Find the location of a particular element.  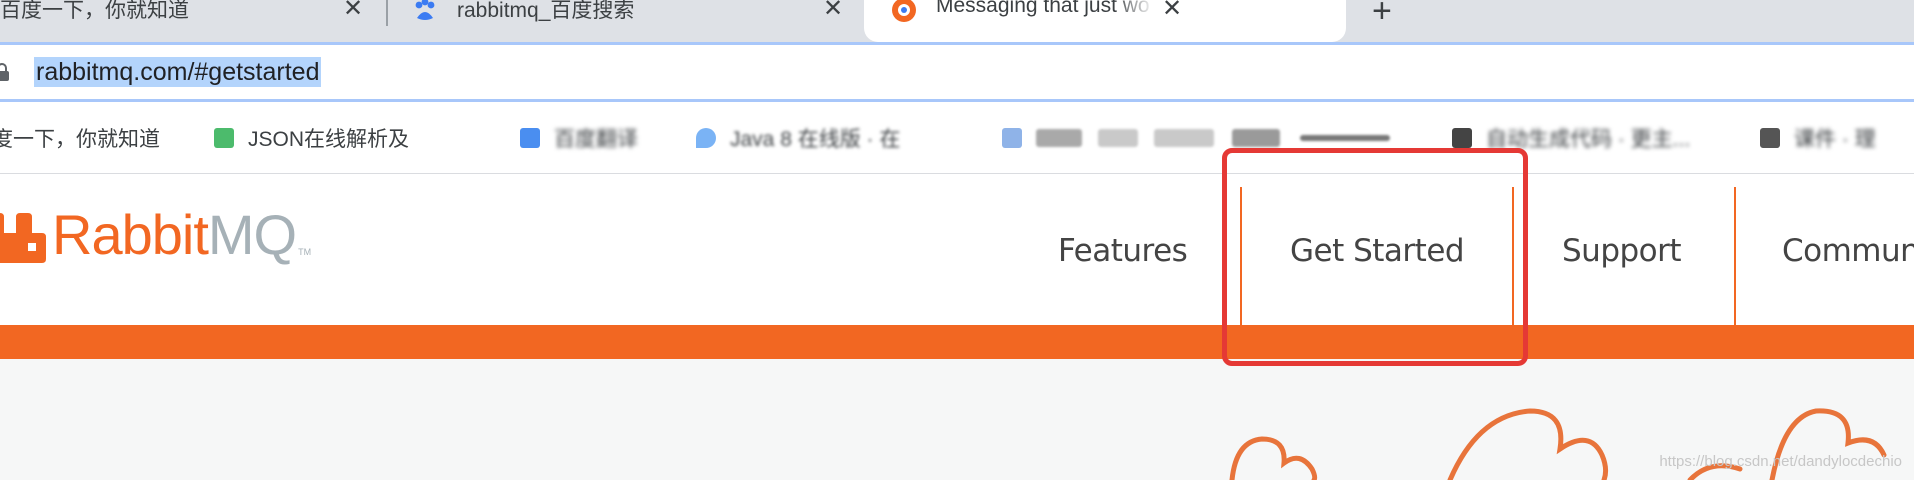

bookmark-label: JSON在线解析及 is located at coordinates (329, 139).